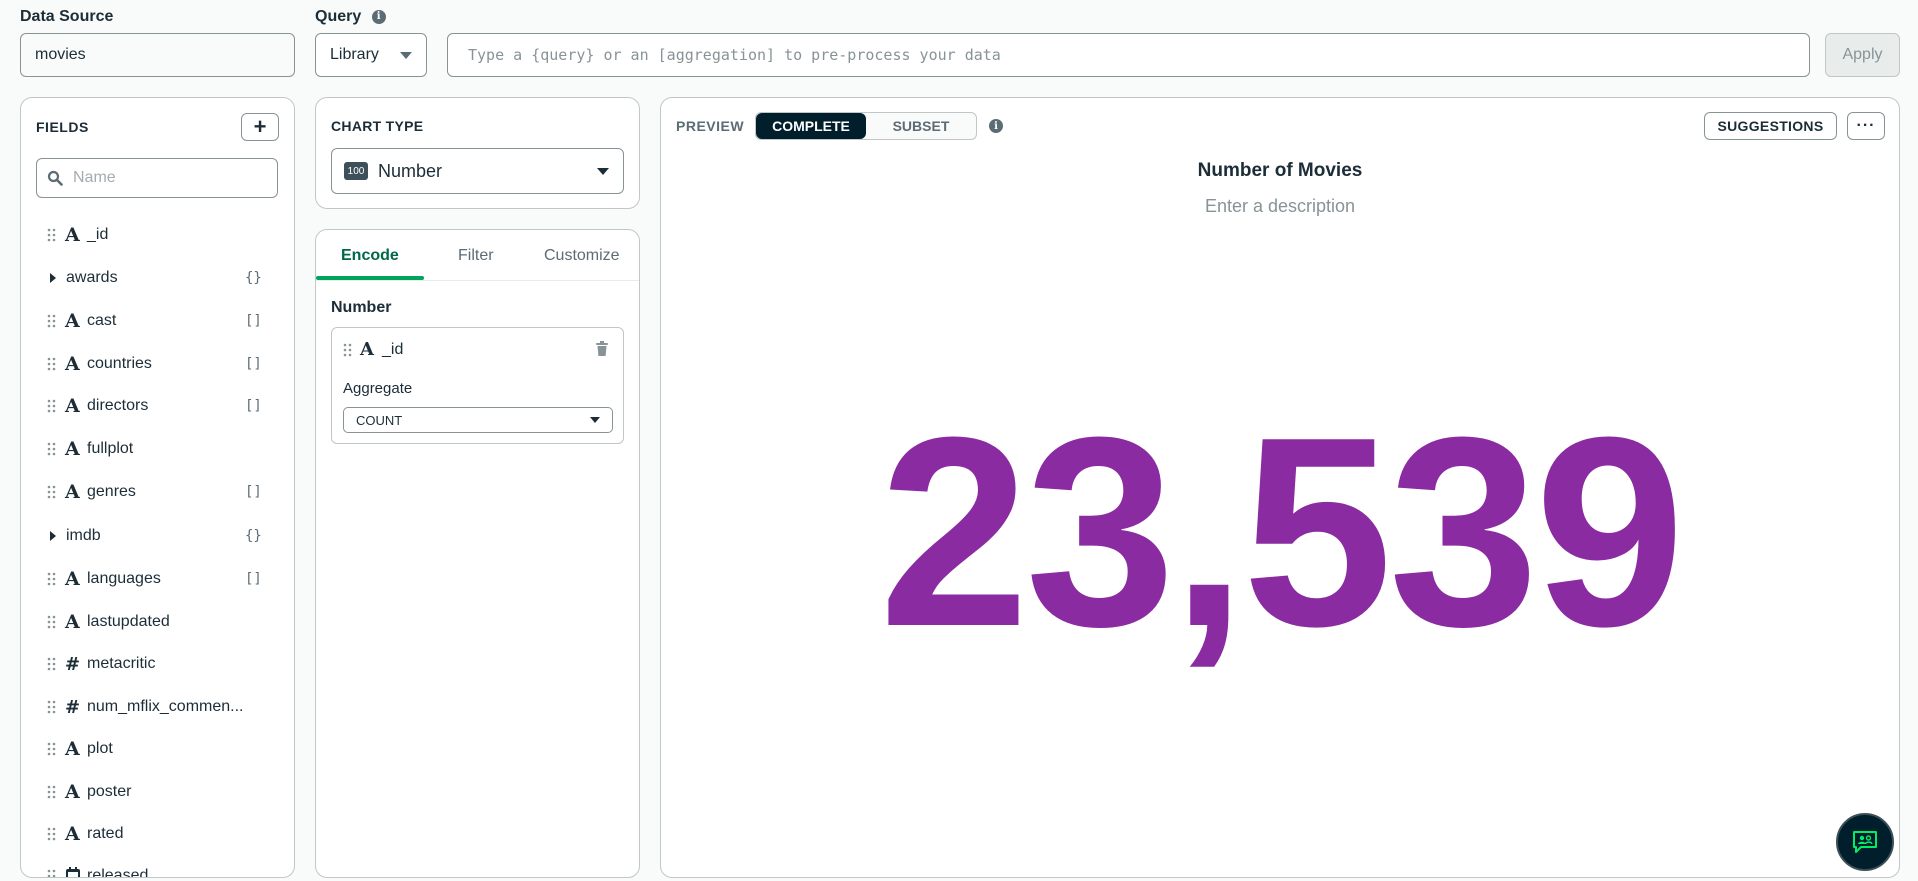 The width and height of the screenshot is (1918, 881). I want to click on chat-support-button, so click(1865, 842).